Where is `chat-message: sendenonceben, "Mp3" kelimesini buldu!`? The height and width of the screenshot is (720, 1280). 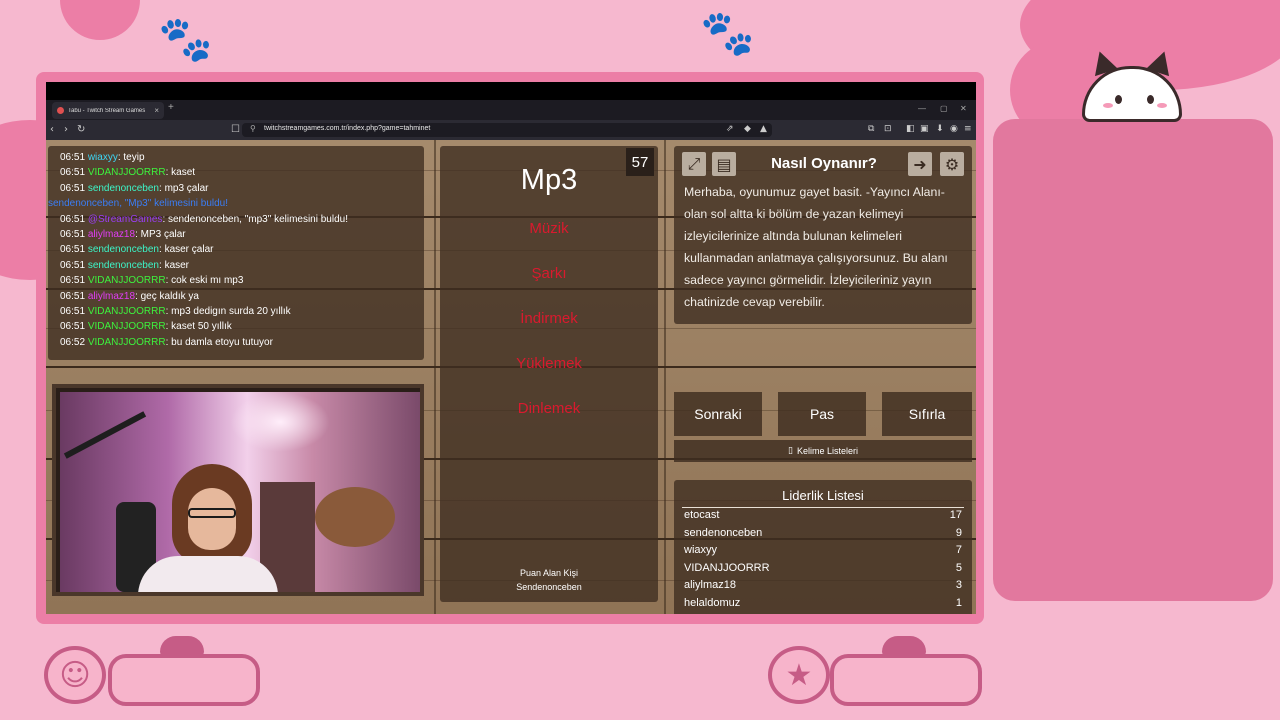 chat-message: sendenonceben, "Mp3" kelimesini buldu! is located at coordinates (236, 203).